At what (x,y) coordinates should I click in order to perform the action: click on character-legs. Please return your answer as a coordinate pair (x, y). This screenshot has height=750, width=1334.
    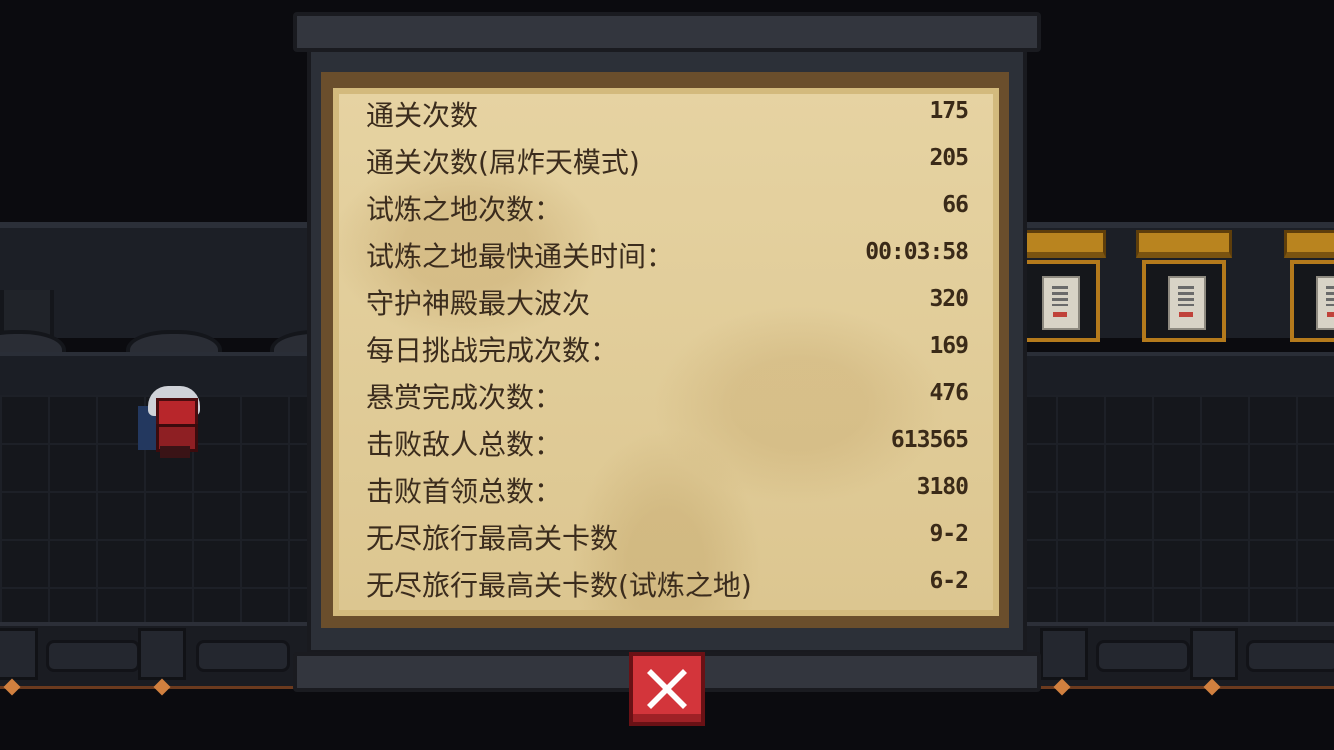
    Looking at the image, I should click on (175, 452).